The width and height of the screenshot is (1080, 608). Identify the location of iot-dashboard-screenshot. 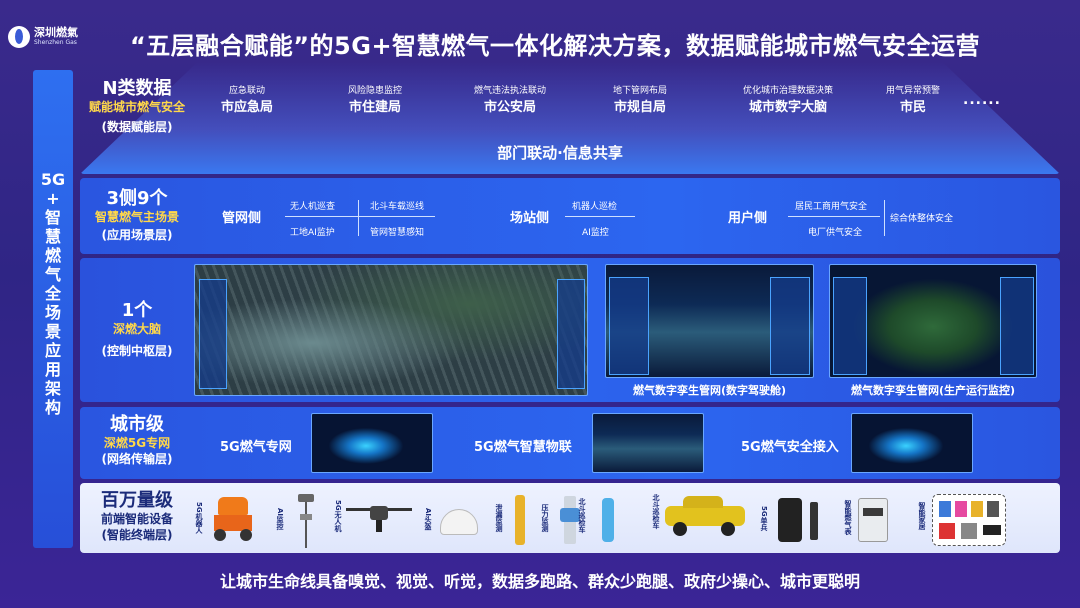
(648, 443).